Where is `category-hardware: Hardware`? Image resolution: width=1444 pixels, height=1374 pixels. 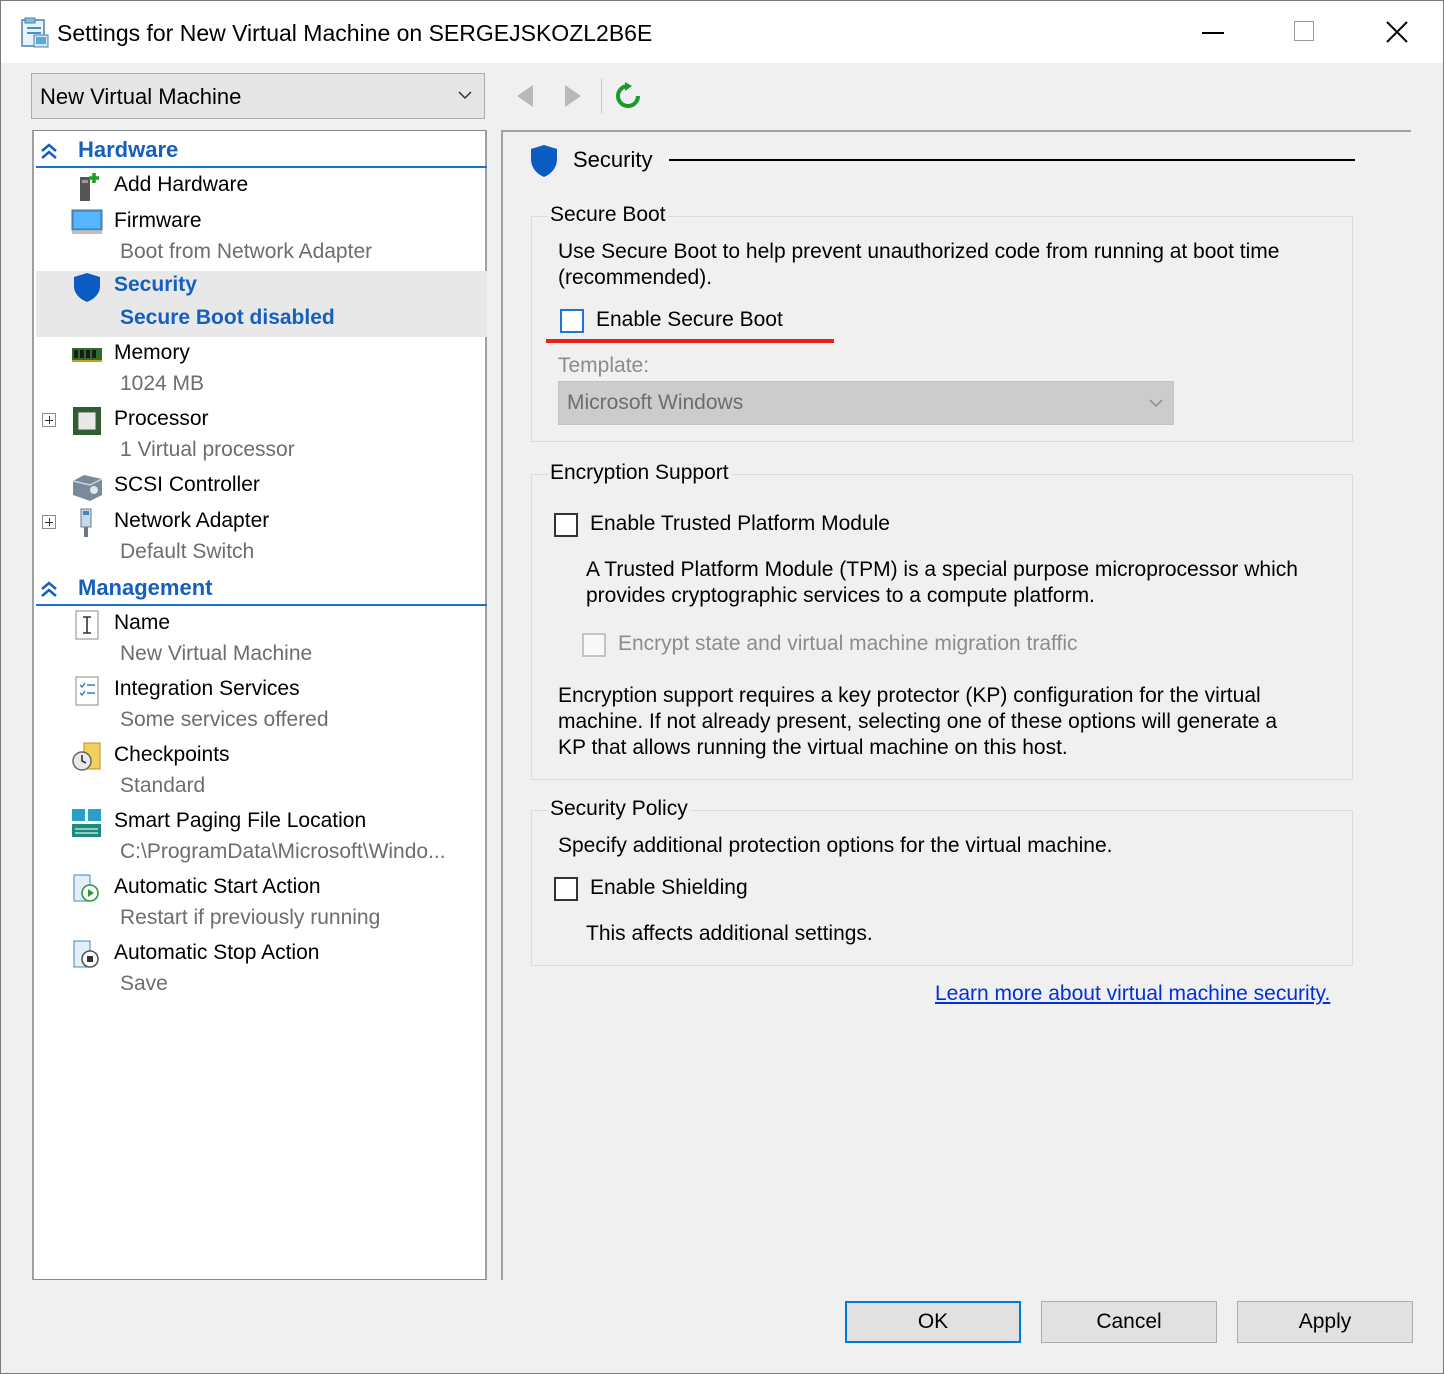
category-hardware: Hardware is located at coordinates (261, 151).